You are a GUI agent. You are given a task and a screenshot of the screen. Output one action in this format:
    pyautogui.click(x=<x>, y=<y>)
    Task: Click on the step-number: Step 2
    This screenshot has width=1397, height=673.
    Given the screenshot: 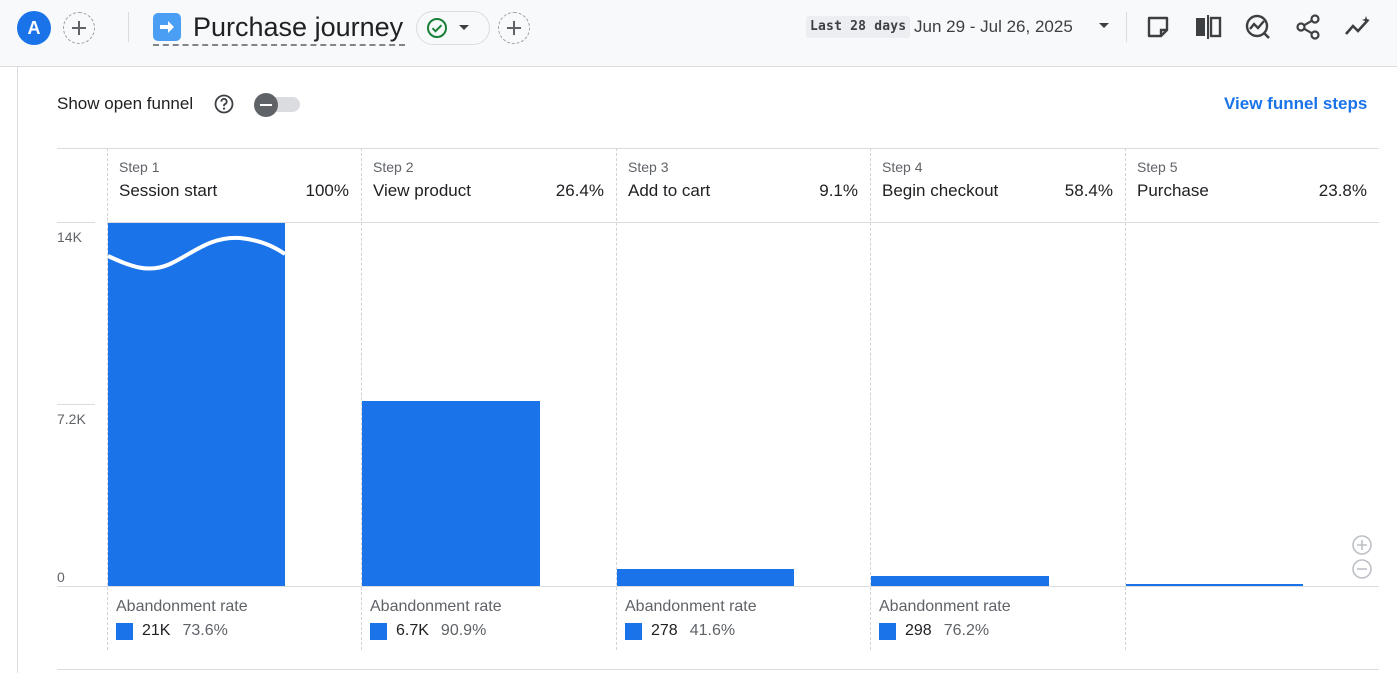 What is the action you would take?
    pyautogui.click(x=393, y=167)
    